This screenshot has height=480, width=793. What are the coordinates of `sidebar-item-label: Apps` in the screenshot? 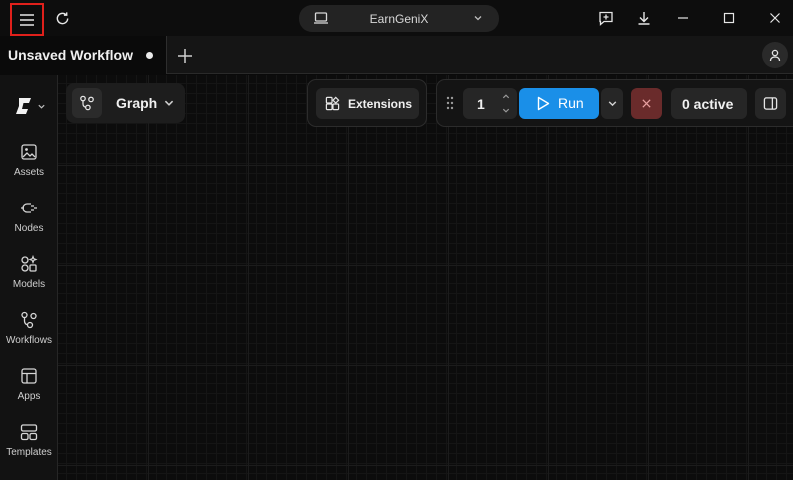 It's located at (29, 396).